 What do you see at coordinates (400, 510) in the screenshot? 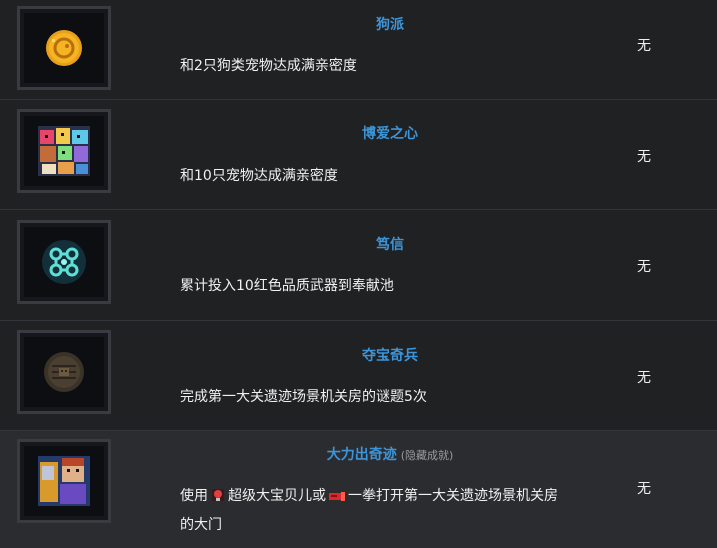
I see `achievement-description: 使用 超级大宝贝儿或 一拳打开第一大关遗迹场景机关房 的大门` at bounding box center [400, 510].